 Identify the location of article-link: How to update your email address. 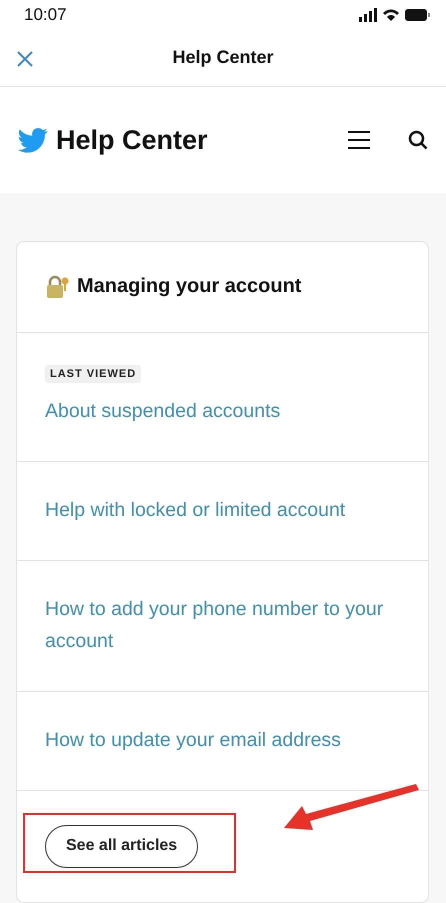
(193, 740).